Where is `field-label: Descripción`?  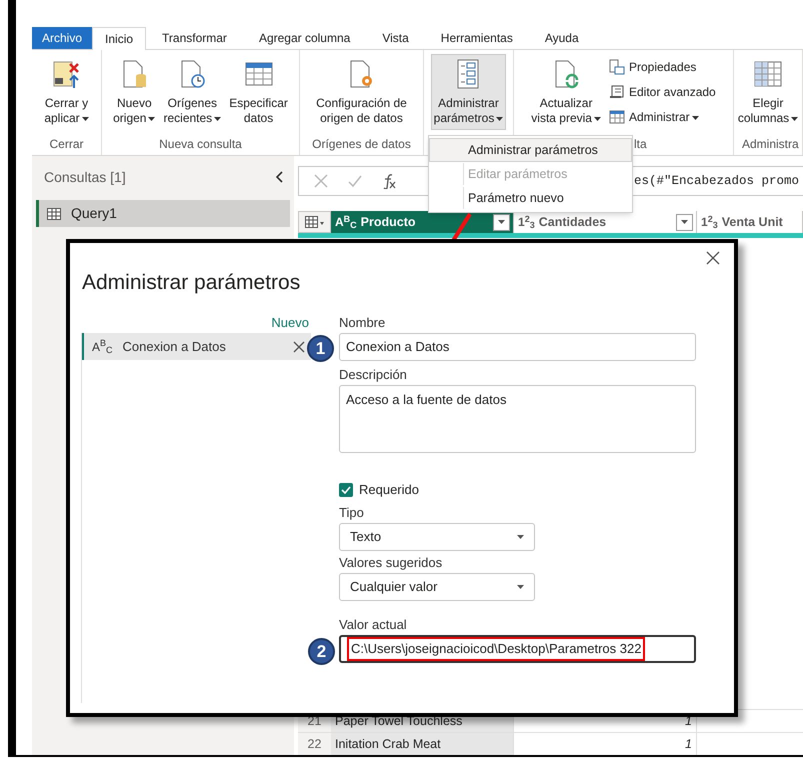
field-label: Descripción is located at coordinates (373, 375).